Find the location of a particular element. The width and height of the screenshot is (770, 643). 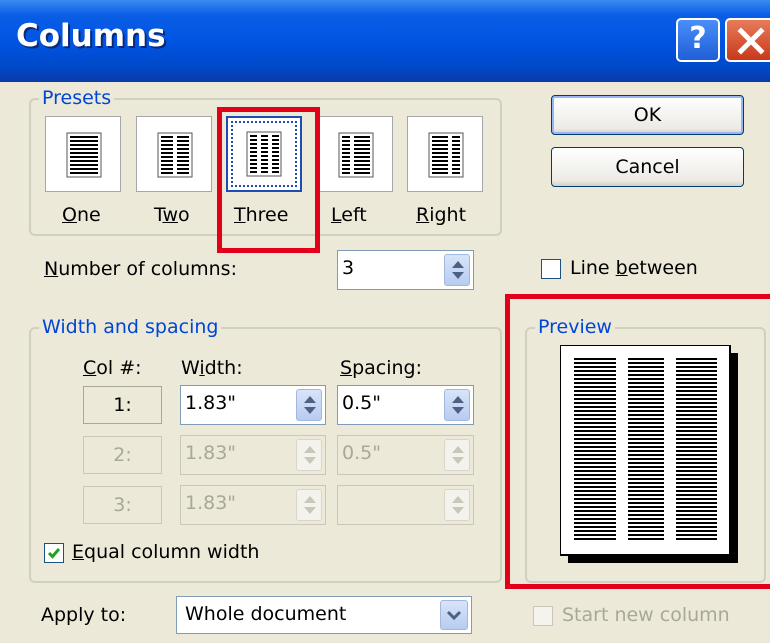

number-of-columns-stepper: 3 is located at coordinates (405, 270).